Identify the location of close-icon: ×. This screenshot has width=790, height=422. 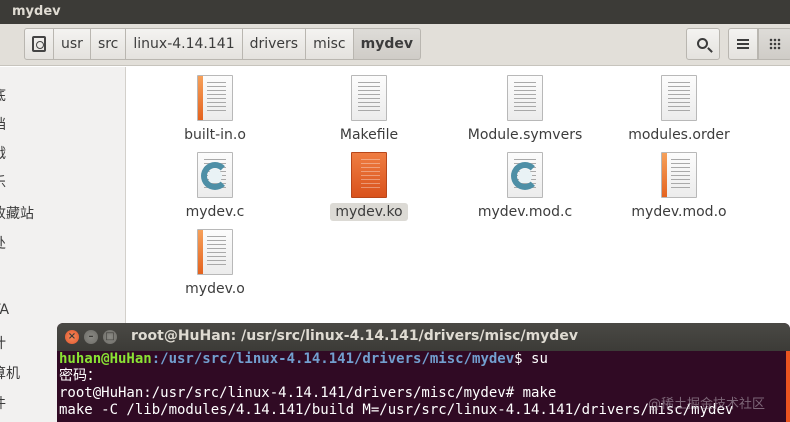
(72, 337).